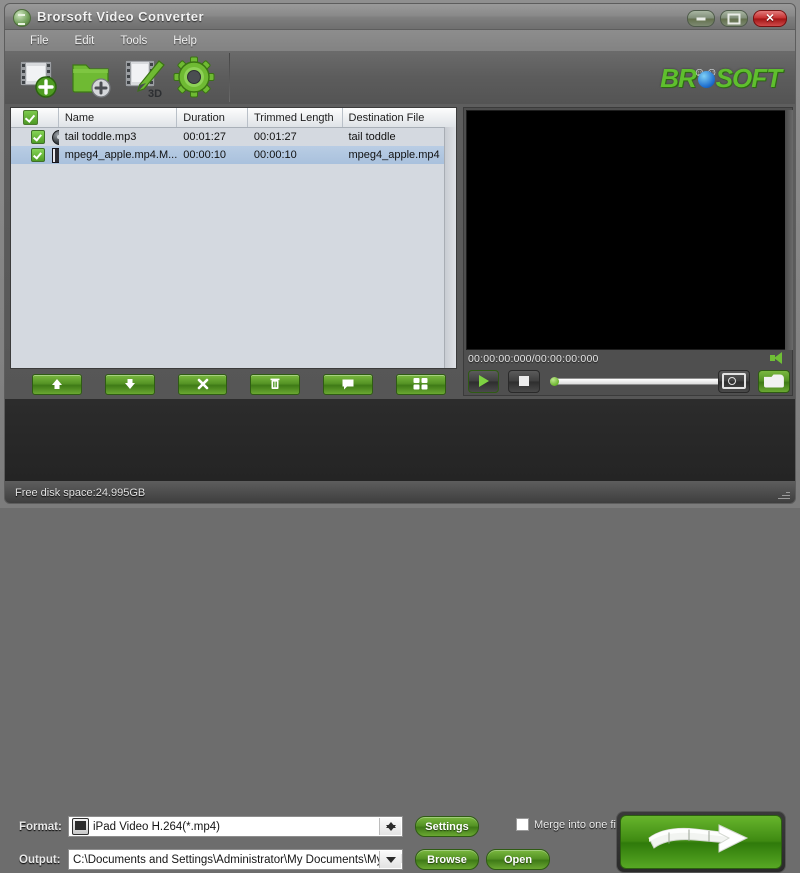 Image resolution: width=800 pixels, height=873 pixels. I want to click on add-video-button, so click(39, 77).